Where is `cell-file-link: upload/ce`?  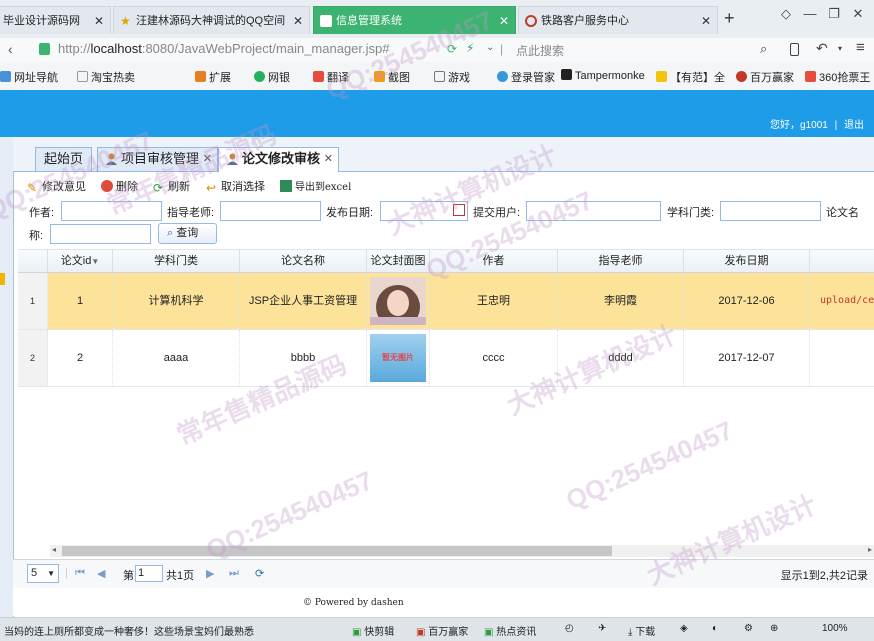 cell-file-link: upload/ce is located at coordinates (842, 301).